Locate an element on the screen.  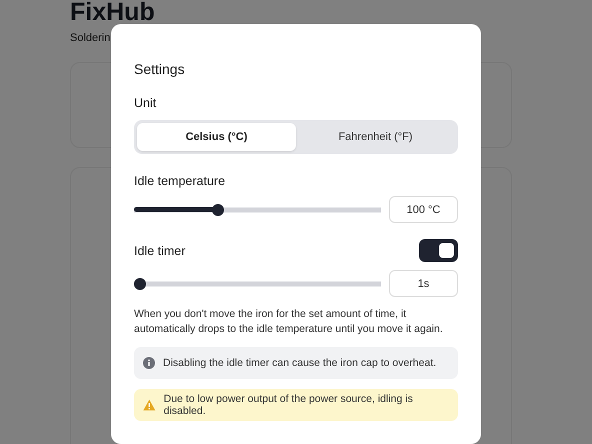
value-field: 1s is located at coordinates (423, 283).